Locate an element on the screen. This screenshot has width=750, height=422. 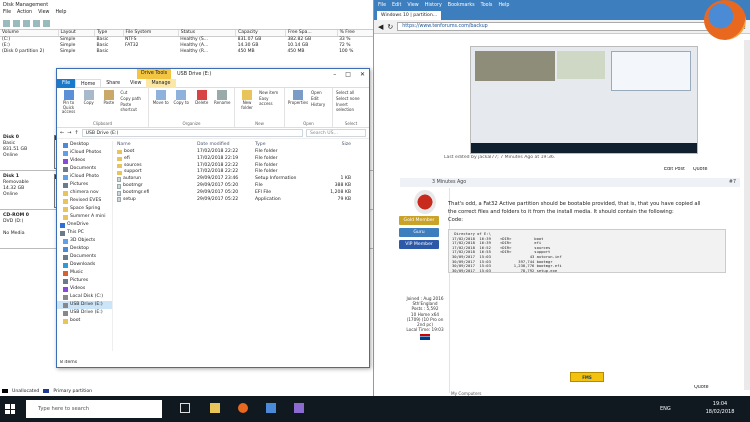
file-row: sources 17/02/2018 22:22 File folder is located at coordinates (242, 166).